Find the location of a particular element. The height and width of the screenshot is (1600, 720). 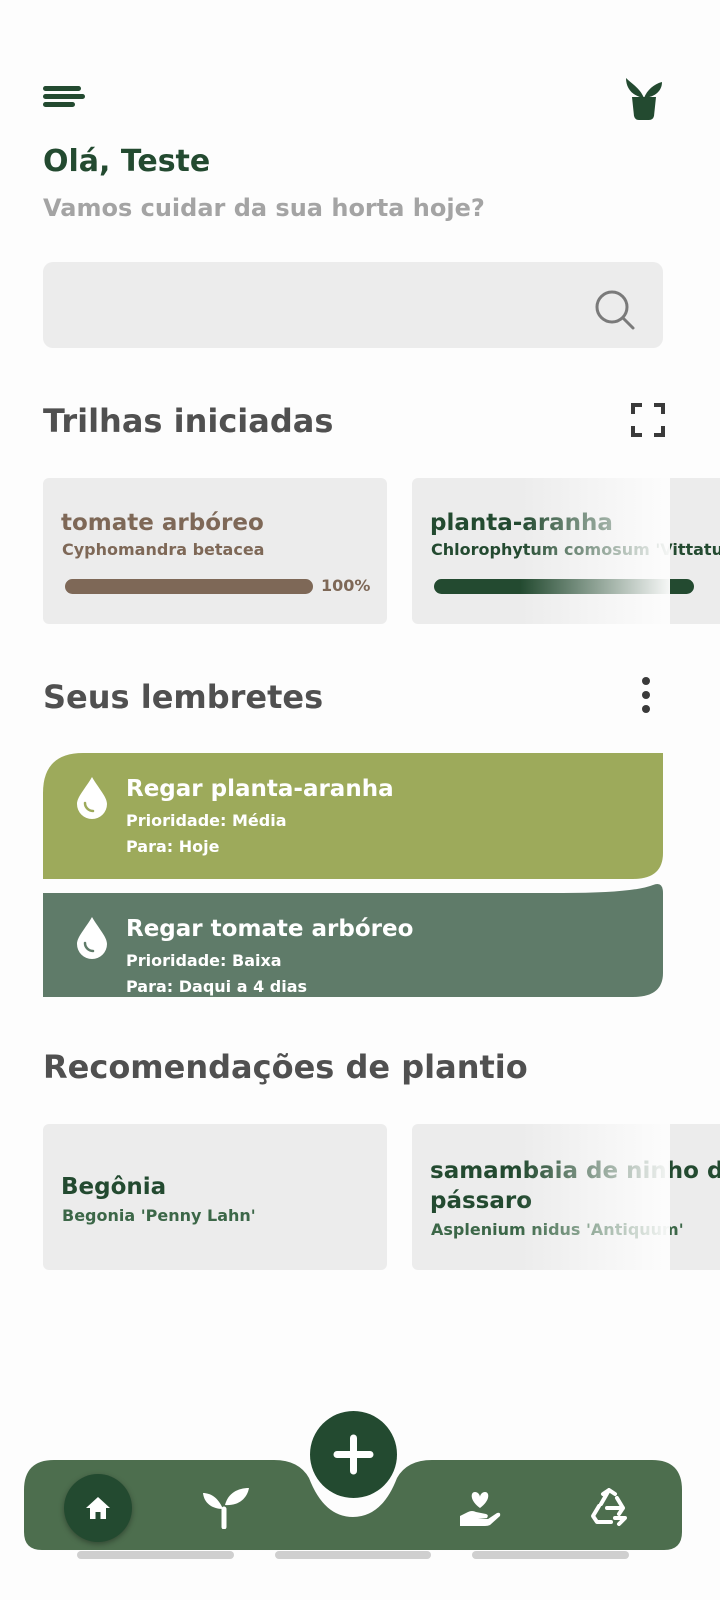

more-vertical-icon is located at coordinates (646, 695).